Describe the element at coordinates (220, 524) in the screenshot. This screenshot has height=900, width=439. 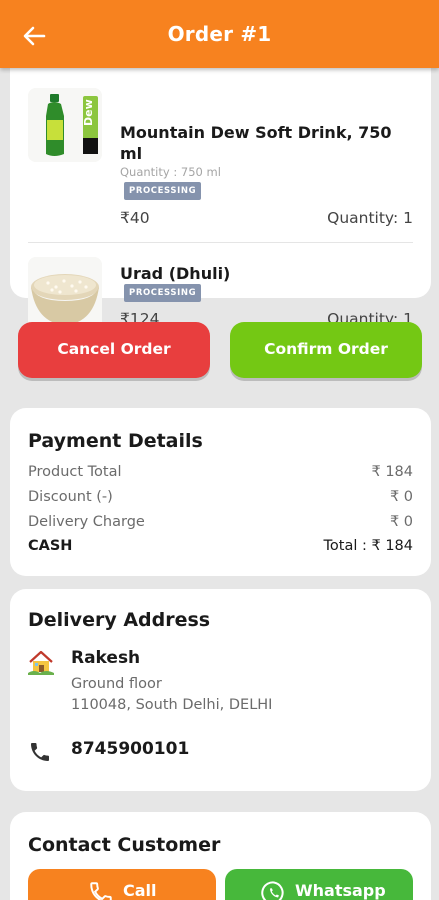
I see `delivery-charge-row: Delivery Charge ₹ 0` at that location.